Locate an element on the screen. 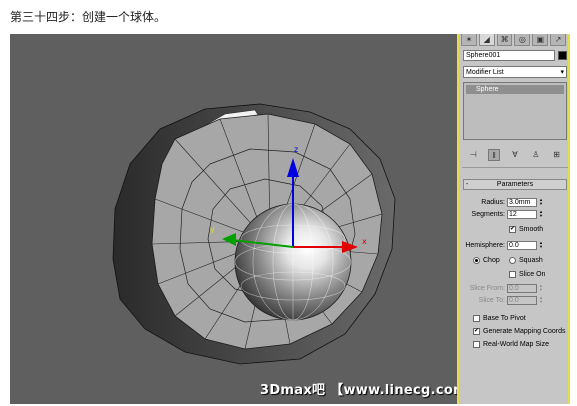  chop-squash-row: Chop Squash is located at coordinates (514, 260).